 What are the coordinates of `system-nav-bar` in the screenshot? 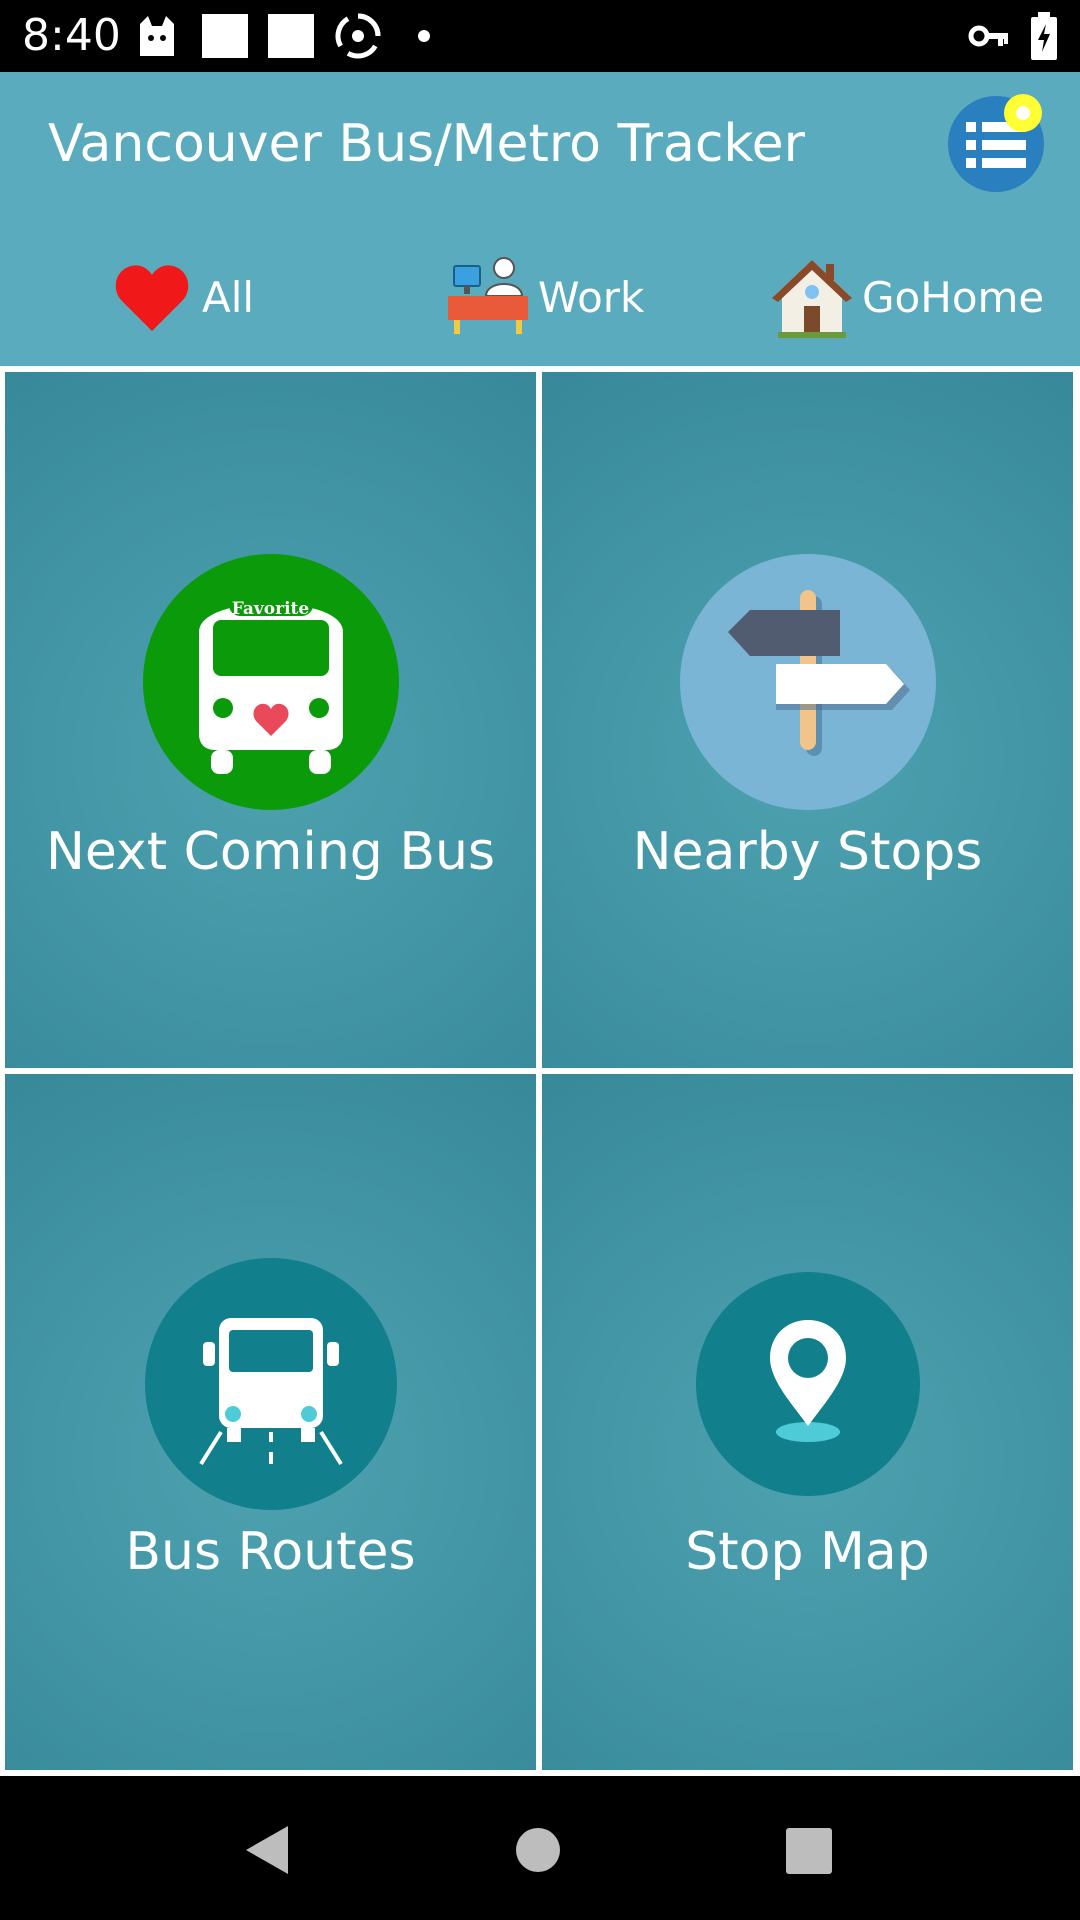 It's located at (540, 1848).